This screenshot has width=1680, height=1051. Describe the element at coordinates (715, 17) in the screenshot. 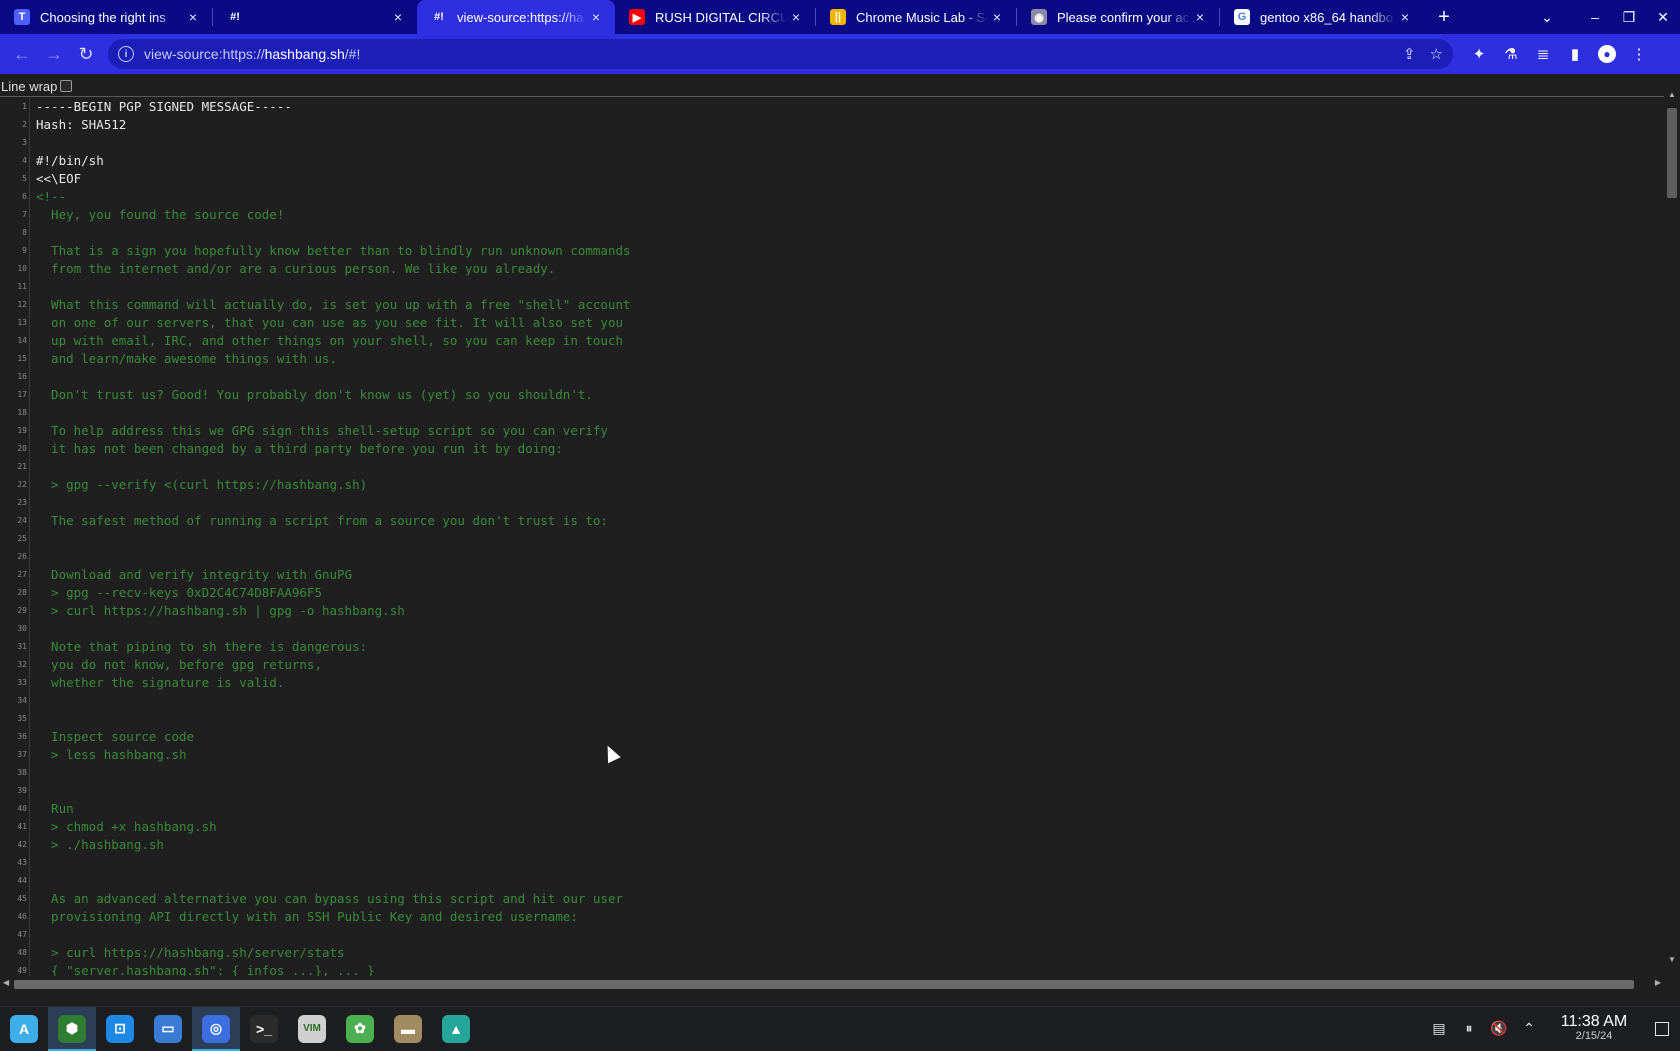

I see `browser-tab: ▶ RUSH DIGITAL CIRCUS ×` at that location.